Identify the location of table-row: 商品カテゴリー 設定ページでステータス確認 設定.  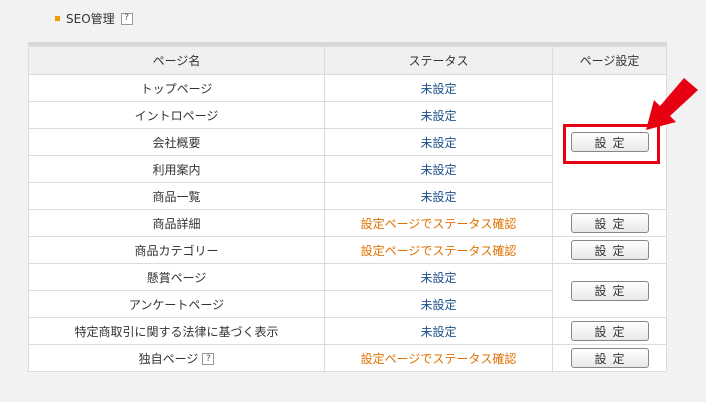
(347, 250).